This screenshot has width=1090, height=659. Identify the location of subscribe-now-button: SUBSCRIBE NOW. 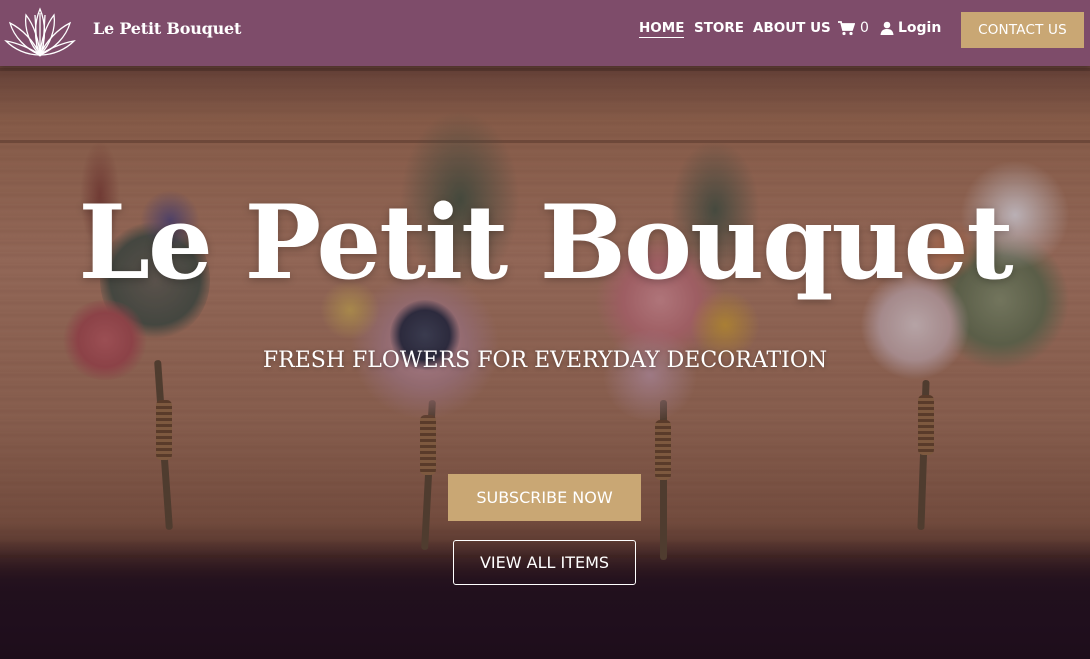
(544, 497).